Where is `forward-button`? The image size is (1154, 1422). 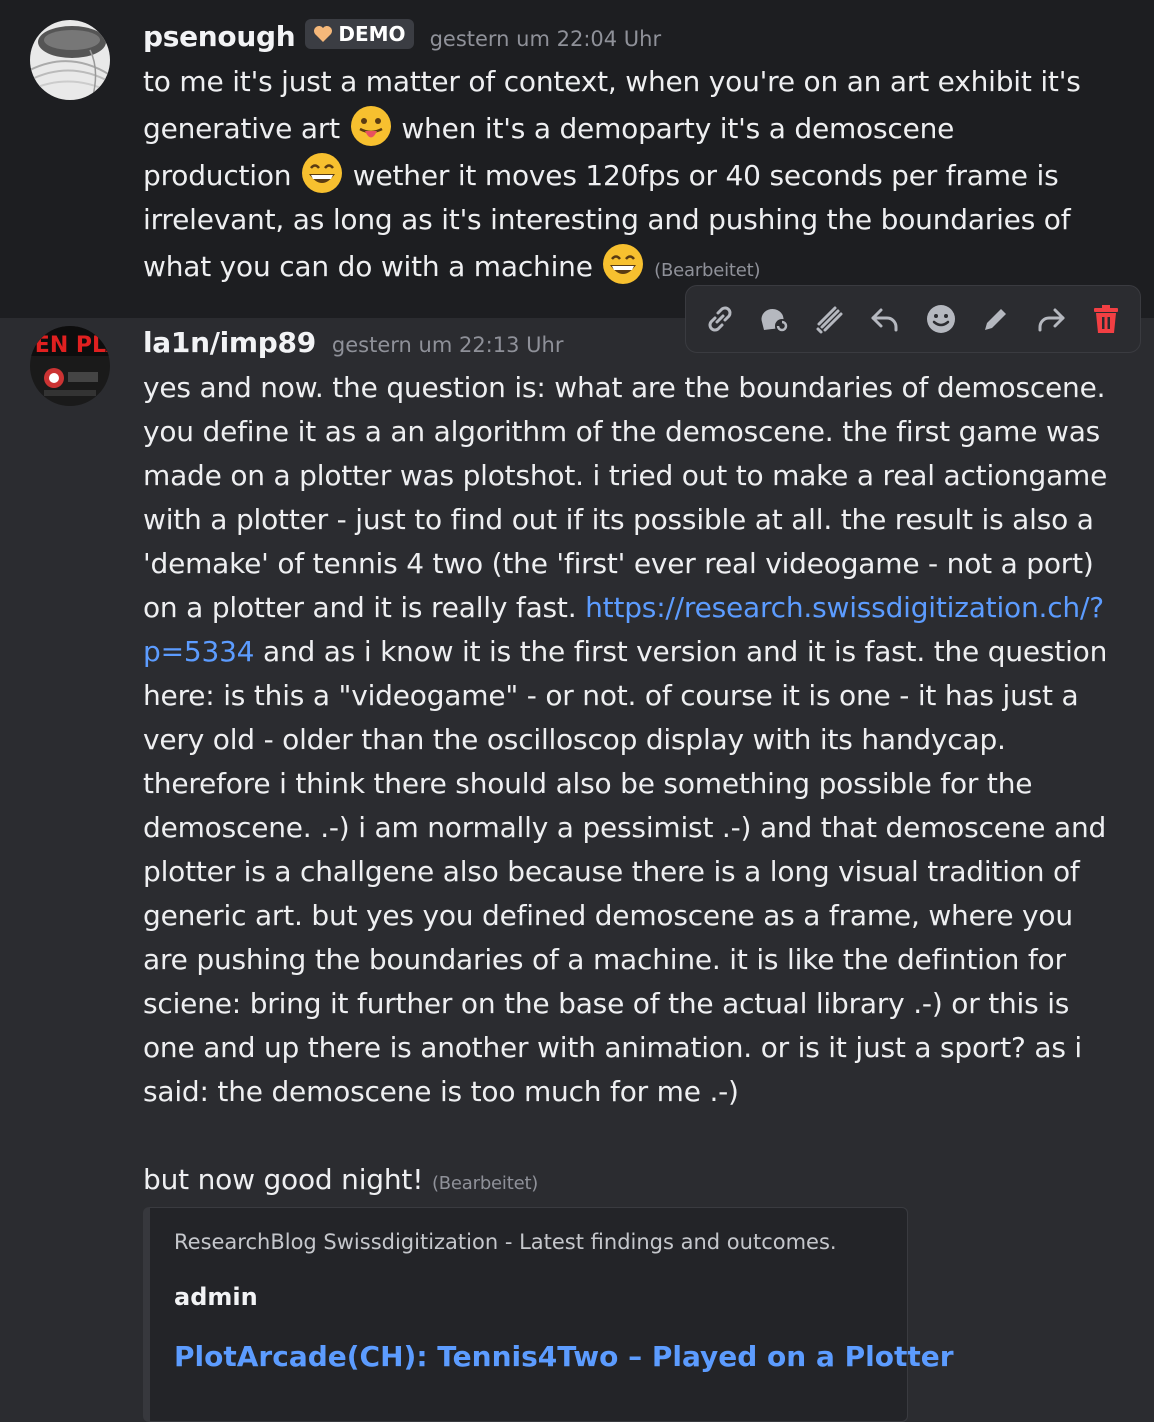
forward-button is located at coordinates (1051, 319).